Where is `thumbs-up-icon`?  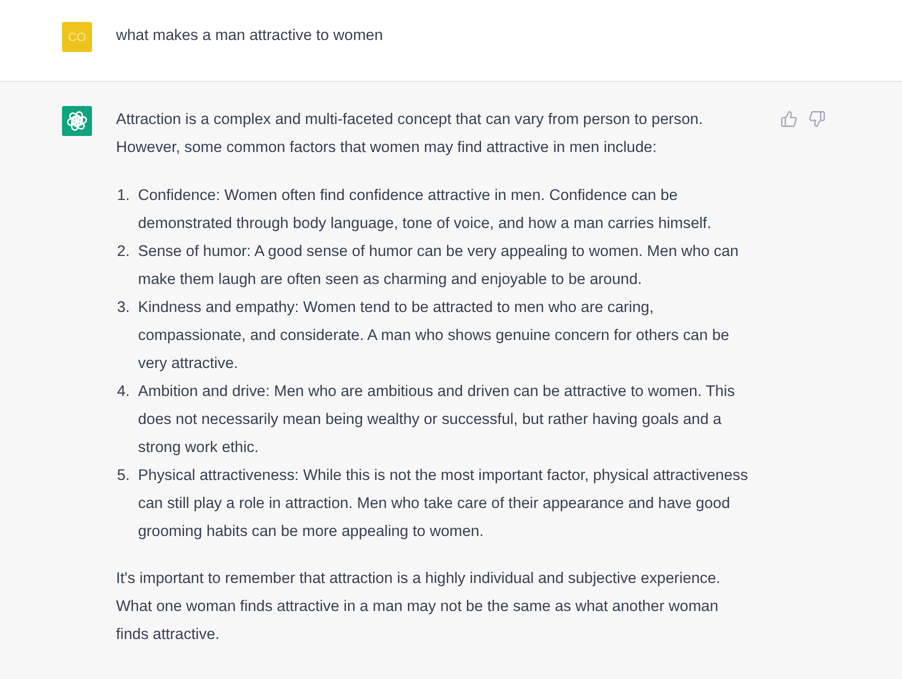
thumbs-up-icon is located at coordinates (789, 119).